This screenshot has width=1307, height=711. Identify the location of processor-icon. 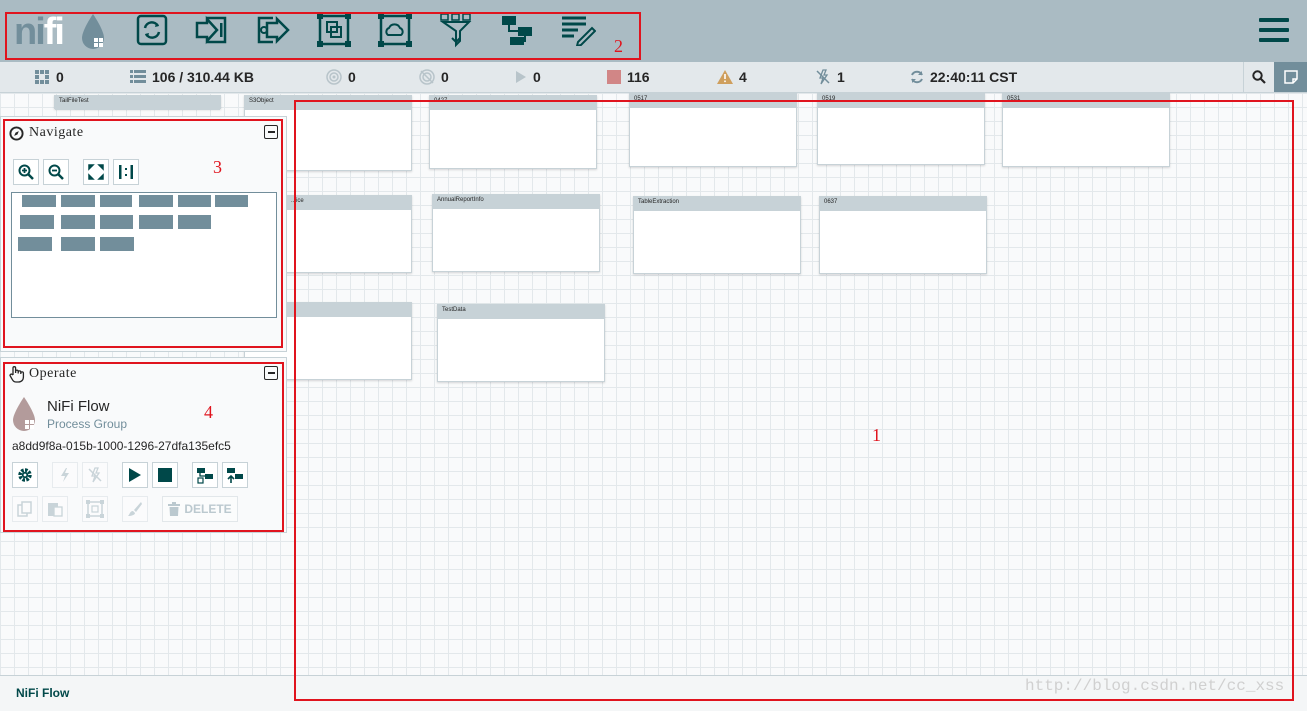
(152, 30).